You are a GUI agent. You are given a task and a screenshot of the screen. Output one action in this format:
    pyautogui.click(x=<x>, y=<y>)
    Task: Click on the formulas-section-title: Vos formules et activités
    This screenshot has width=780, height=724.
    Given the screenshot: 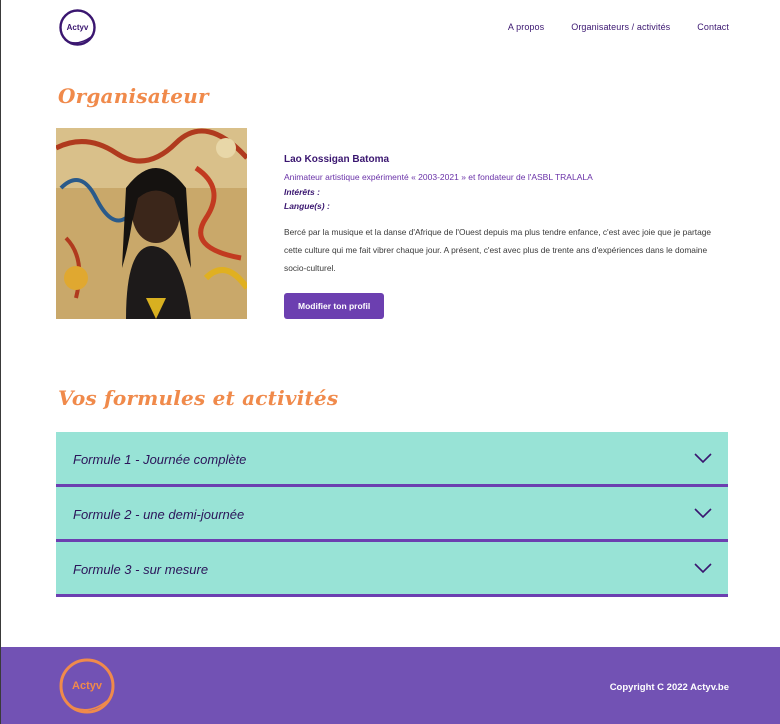 What is the action you would take?
    pyautogui.click(x=198, y=398)
    